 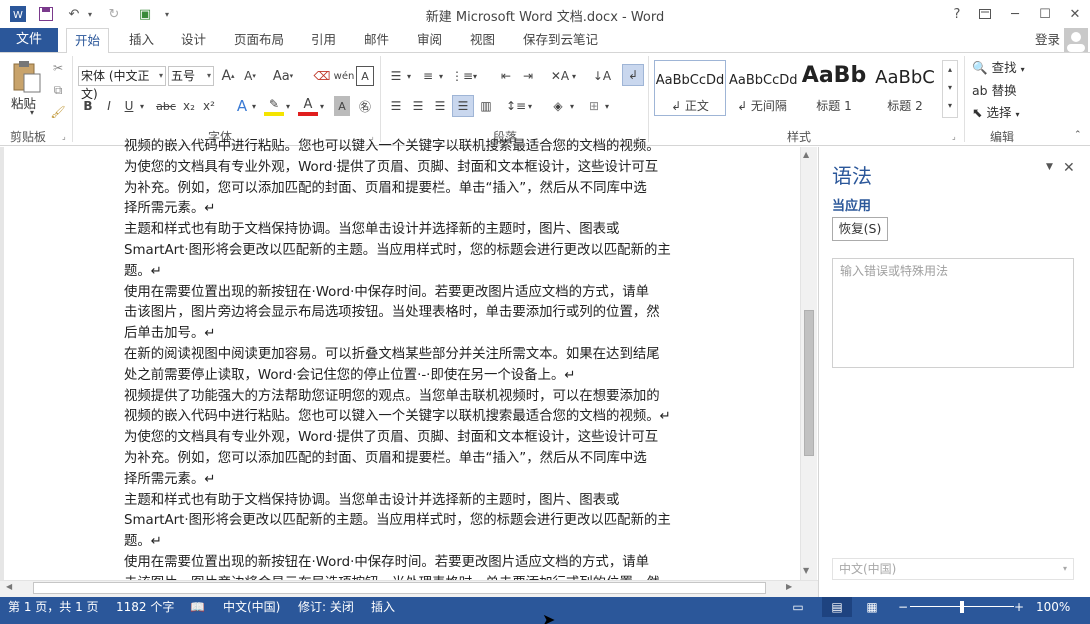 I want to click on scroll-right-icon: ▶, so click(x=789, y=586).